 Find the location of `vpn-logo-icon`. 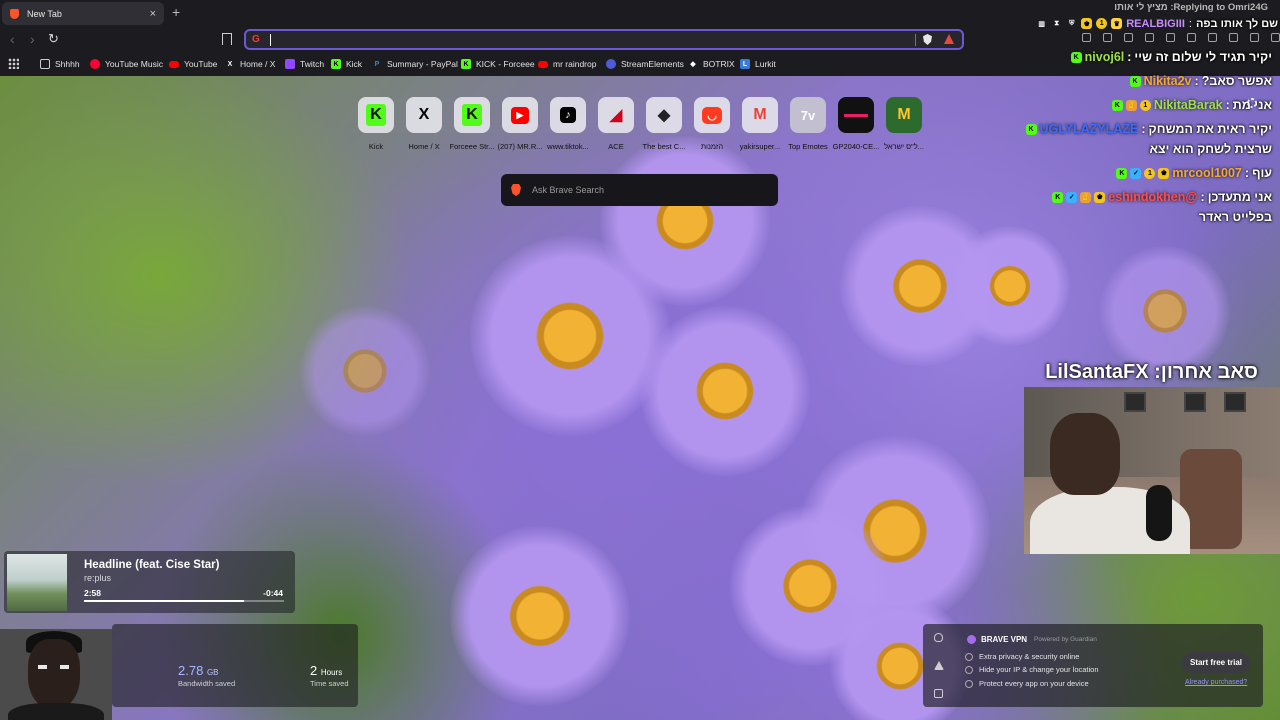

vpn-logo-icon is located at coordinates (971, 639).